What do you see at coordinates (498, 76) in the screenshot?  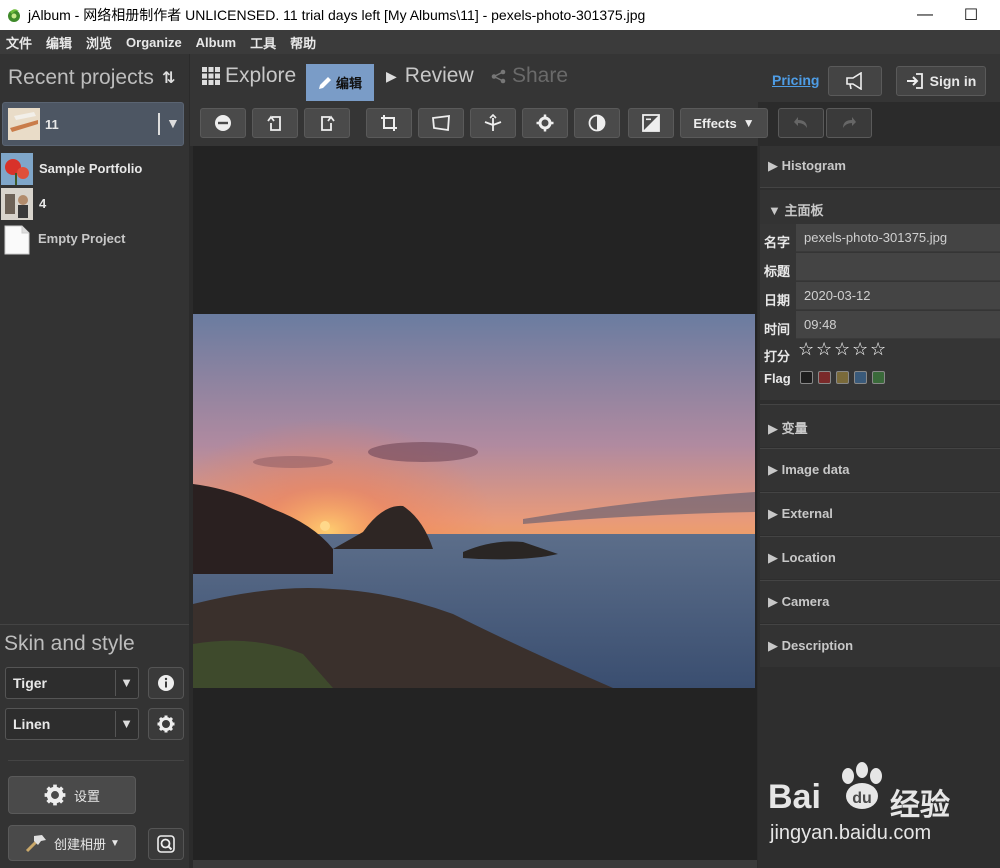 I see `share-icon` at bounding box center [498, 76].